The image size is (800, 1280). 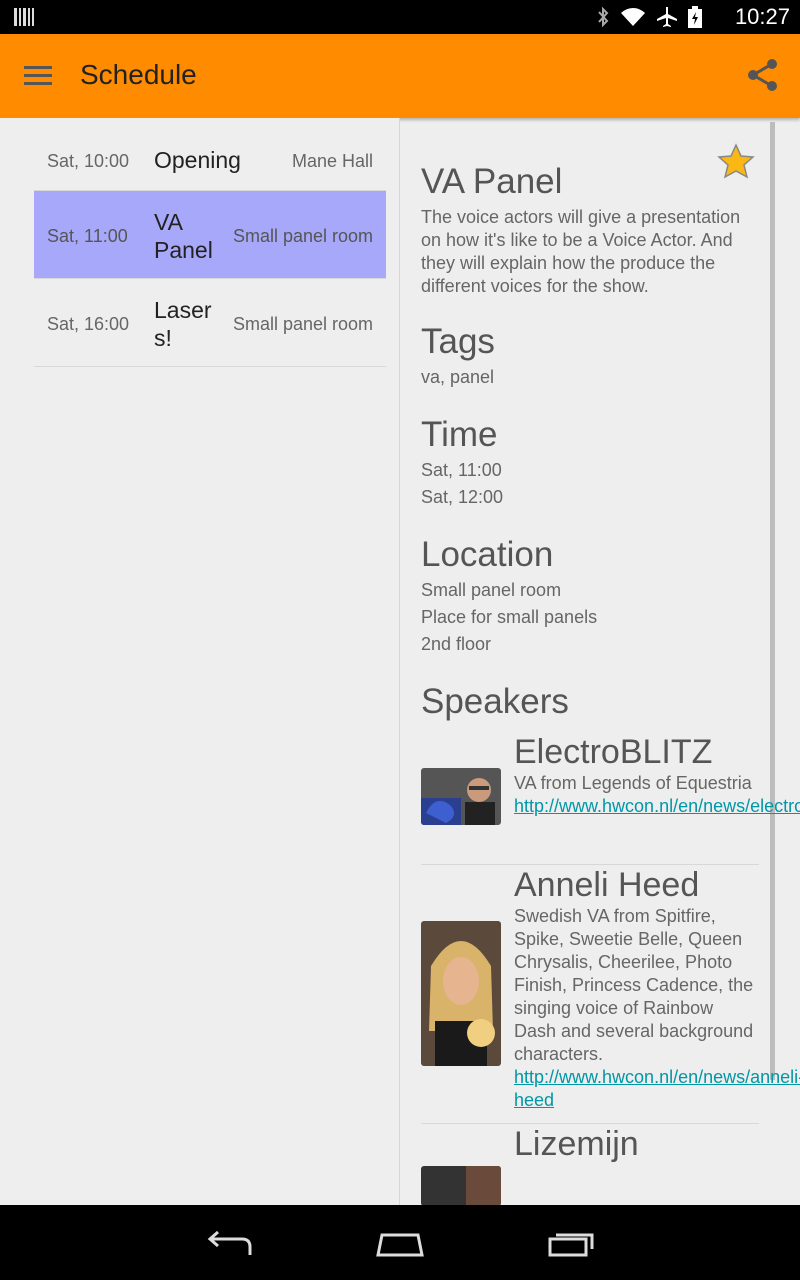 I want to click on system-nav-bar, so click(x=400, y=1242).